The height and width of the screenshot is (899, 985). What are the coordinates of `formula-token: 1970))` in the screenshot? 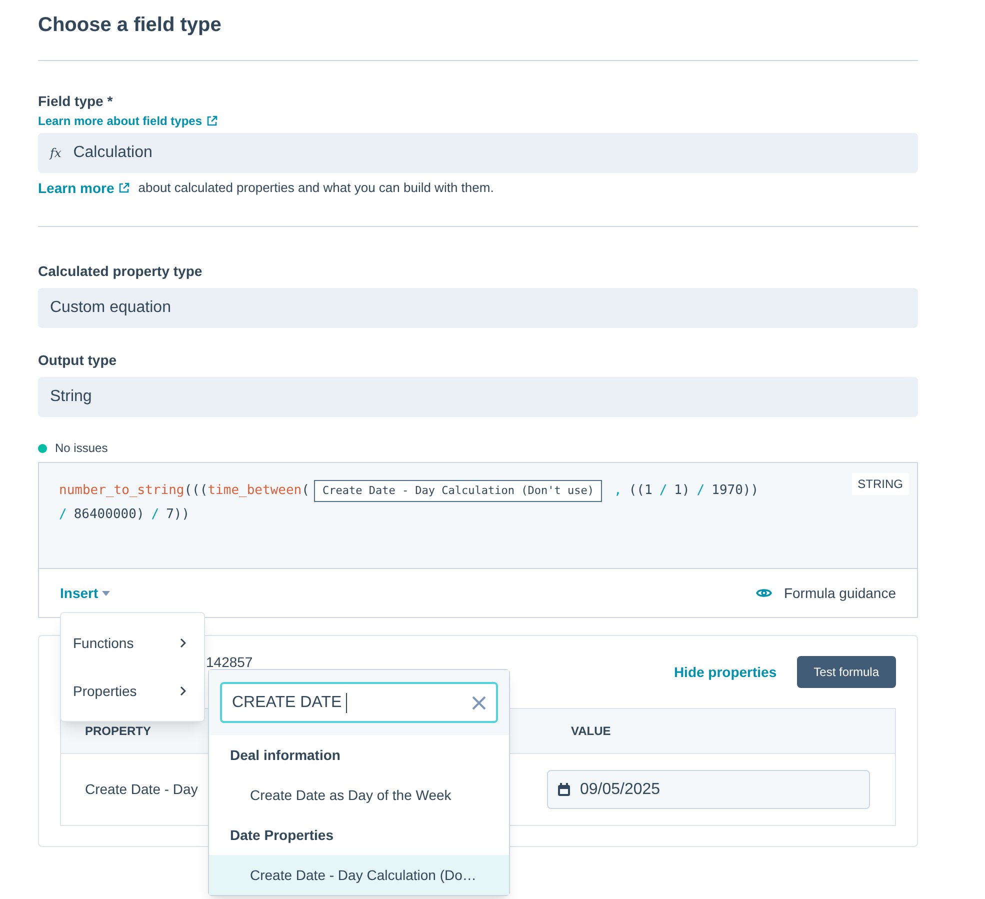 It's located at (735, 491).